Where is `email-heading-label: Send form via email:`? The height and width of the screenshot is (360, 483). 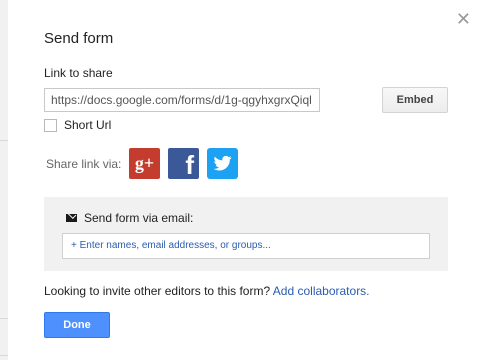
email-heading-label: Send form via email: is located at coordinates (139, 218).